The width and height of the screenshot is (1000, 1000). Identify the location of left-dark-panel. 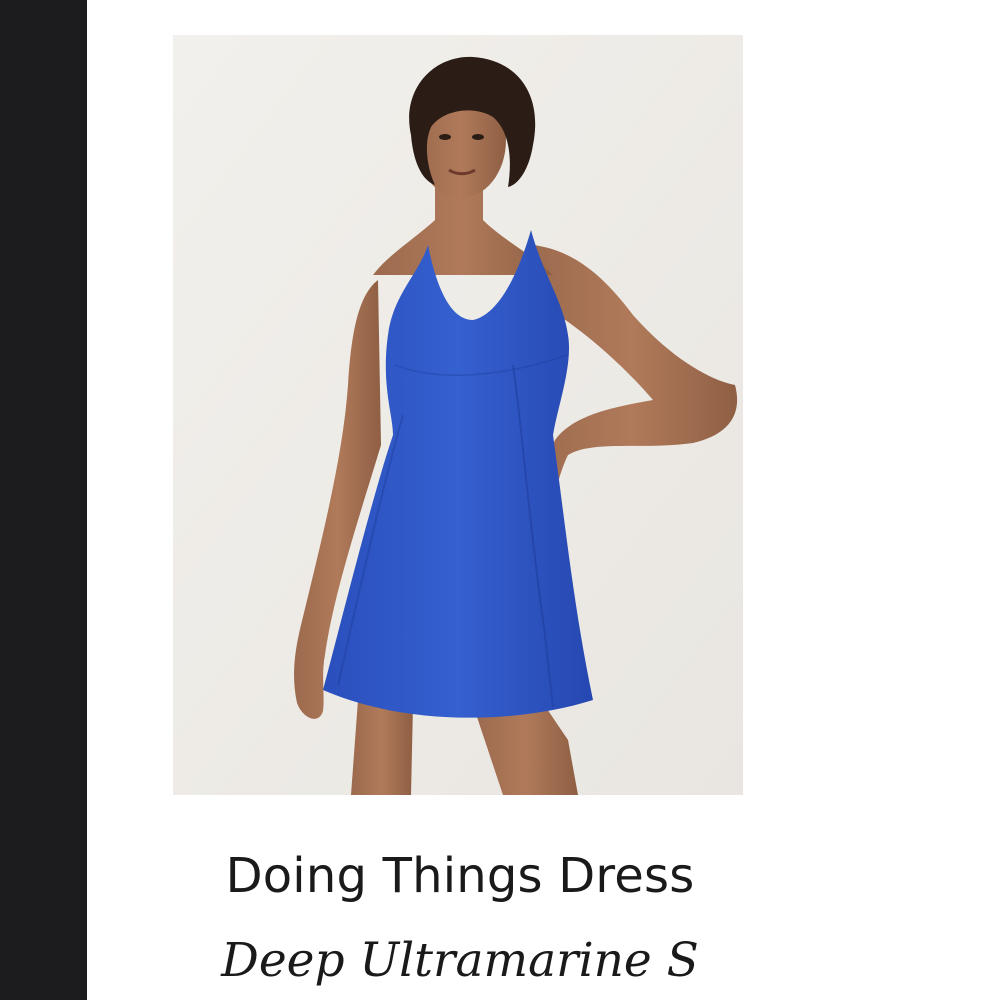
(43, 500).